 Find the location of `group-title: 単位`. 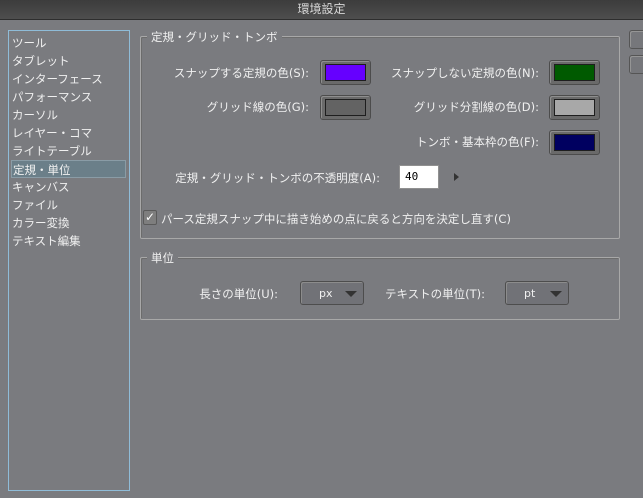

group-title: 単位 is located at coordinates (162, 258).